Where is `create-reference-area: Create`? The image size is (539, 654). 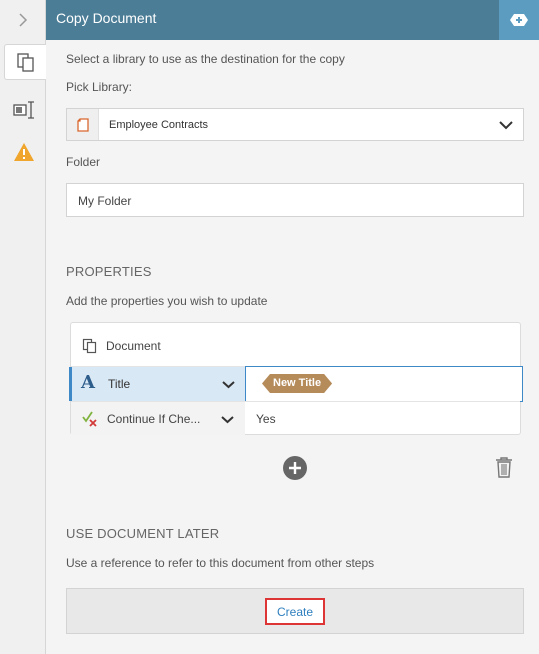 create-reference-area: Create is located at coordinates (295, 611).